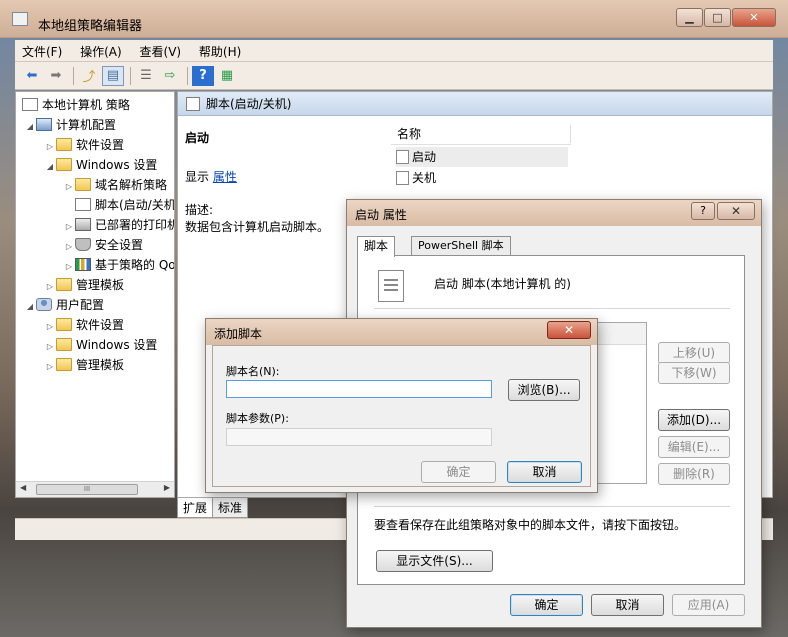 The height and width of the screenshot is (637, 788). I want to click on apply-button: 应用(A), so click(708, 605).